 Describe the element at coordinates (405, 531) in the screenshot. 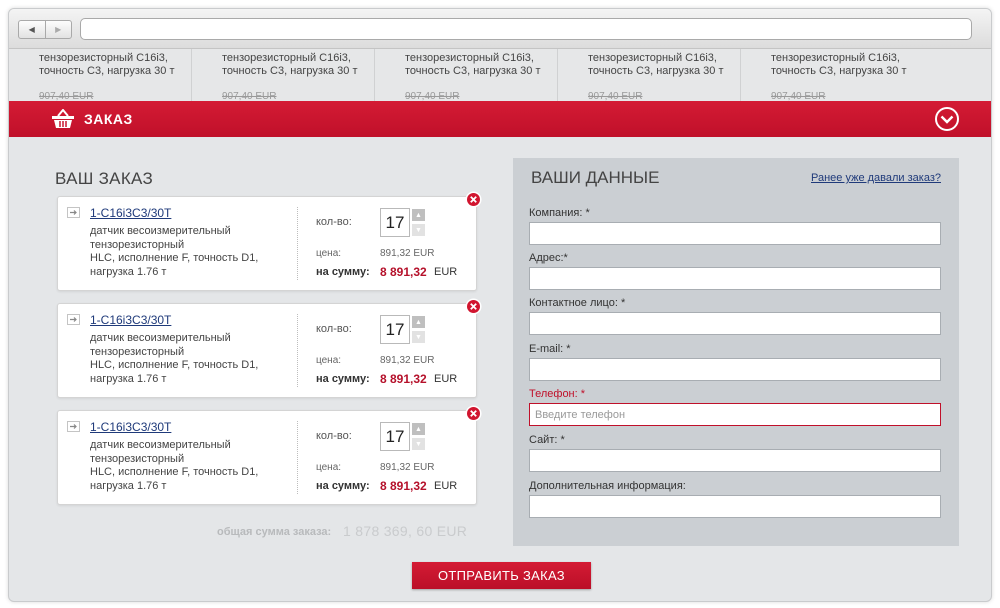

I see `order-total-value: 1 878 369, 60 EUR` at that location.